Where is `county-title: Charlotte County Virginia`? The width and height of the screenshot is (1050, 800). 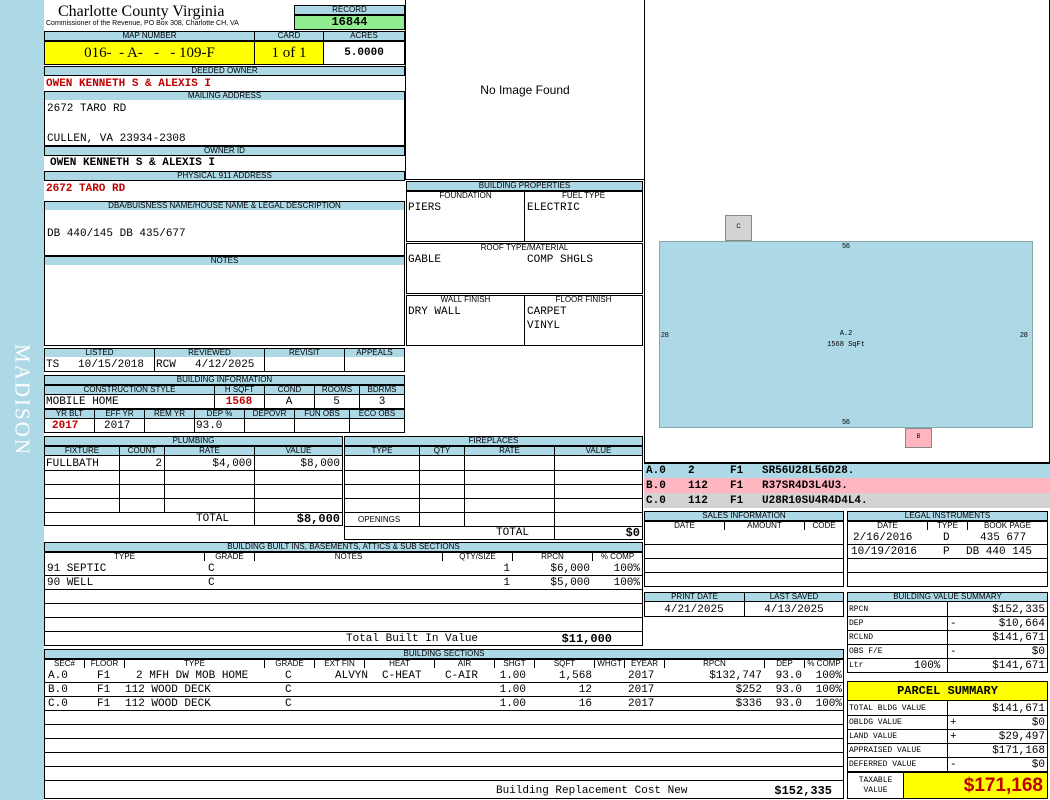
county-title: Charlotte County Virginia is located at coordinates (141, 11).